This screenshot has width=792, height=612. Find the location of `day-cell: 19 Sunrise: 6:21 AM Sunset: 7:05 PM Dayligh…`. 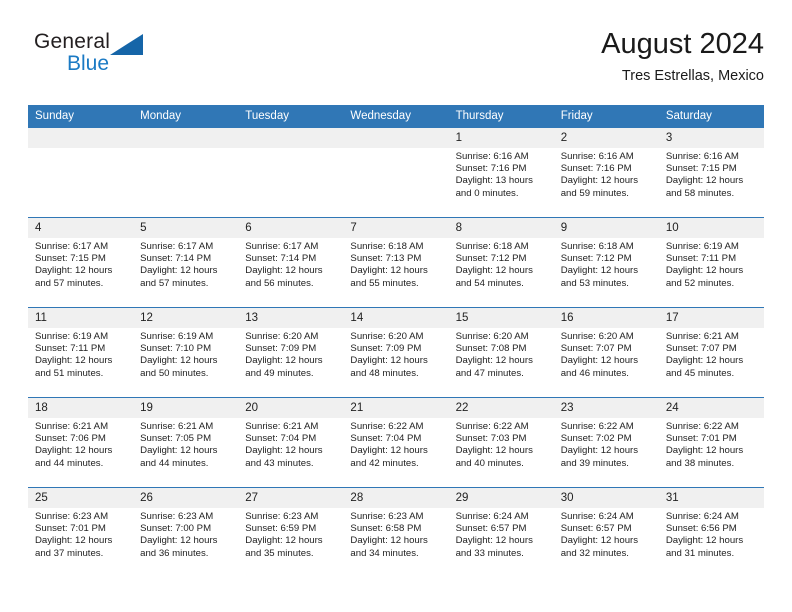

day-cell: 19 Sunrise: 6:21 AM Sunset: 7:05 PM Dayligh… is located at coordinates (186, 442).